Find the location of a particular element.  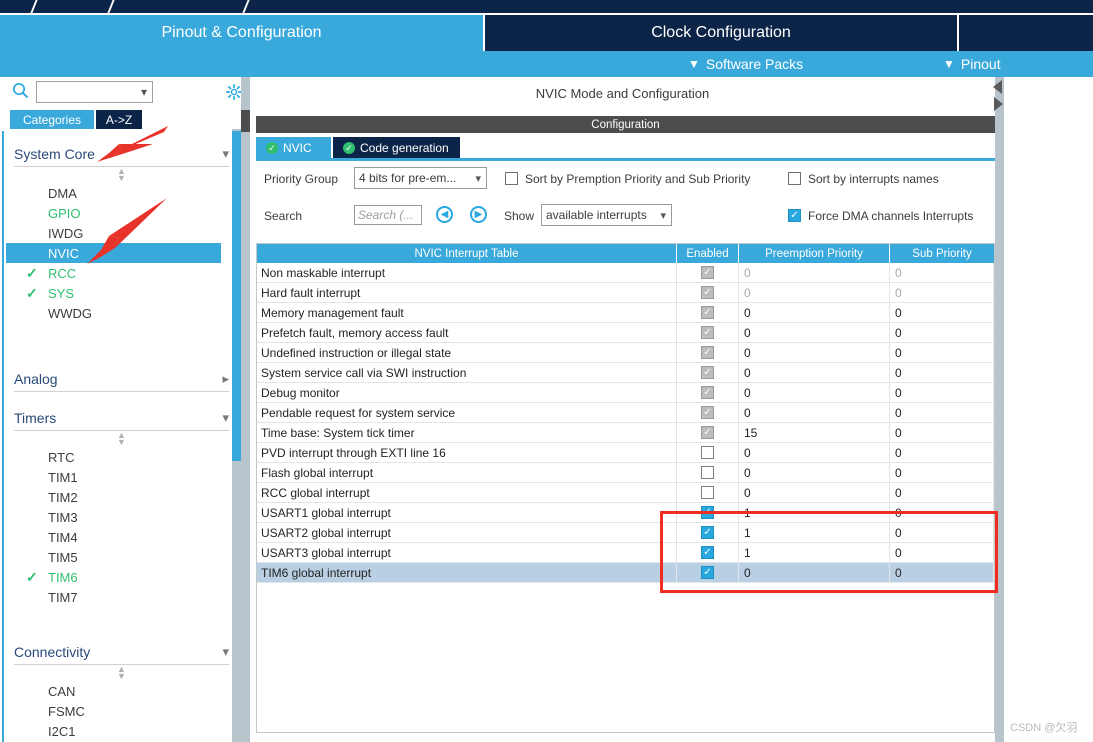

table-row: Flash global interrupt 0 0 is located at coordinates (625, 473).